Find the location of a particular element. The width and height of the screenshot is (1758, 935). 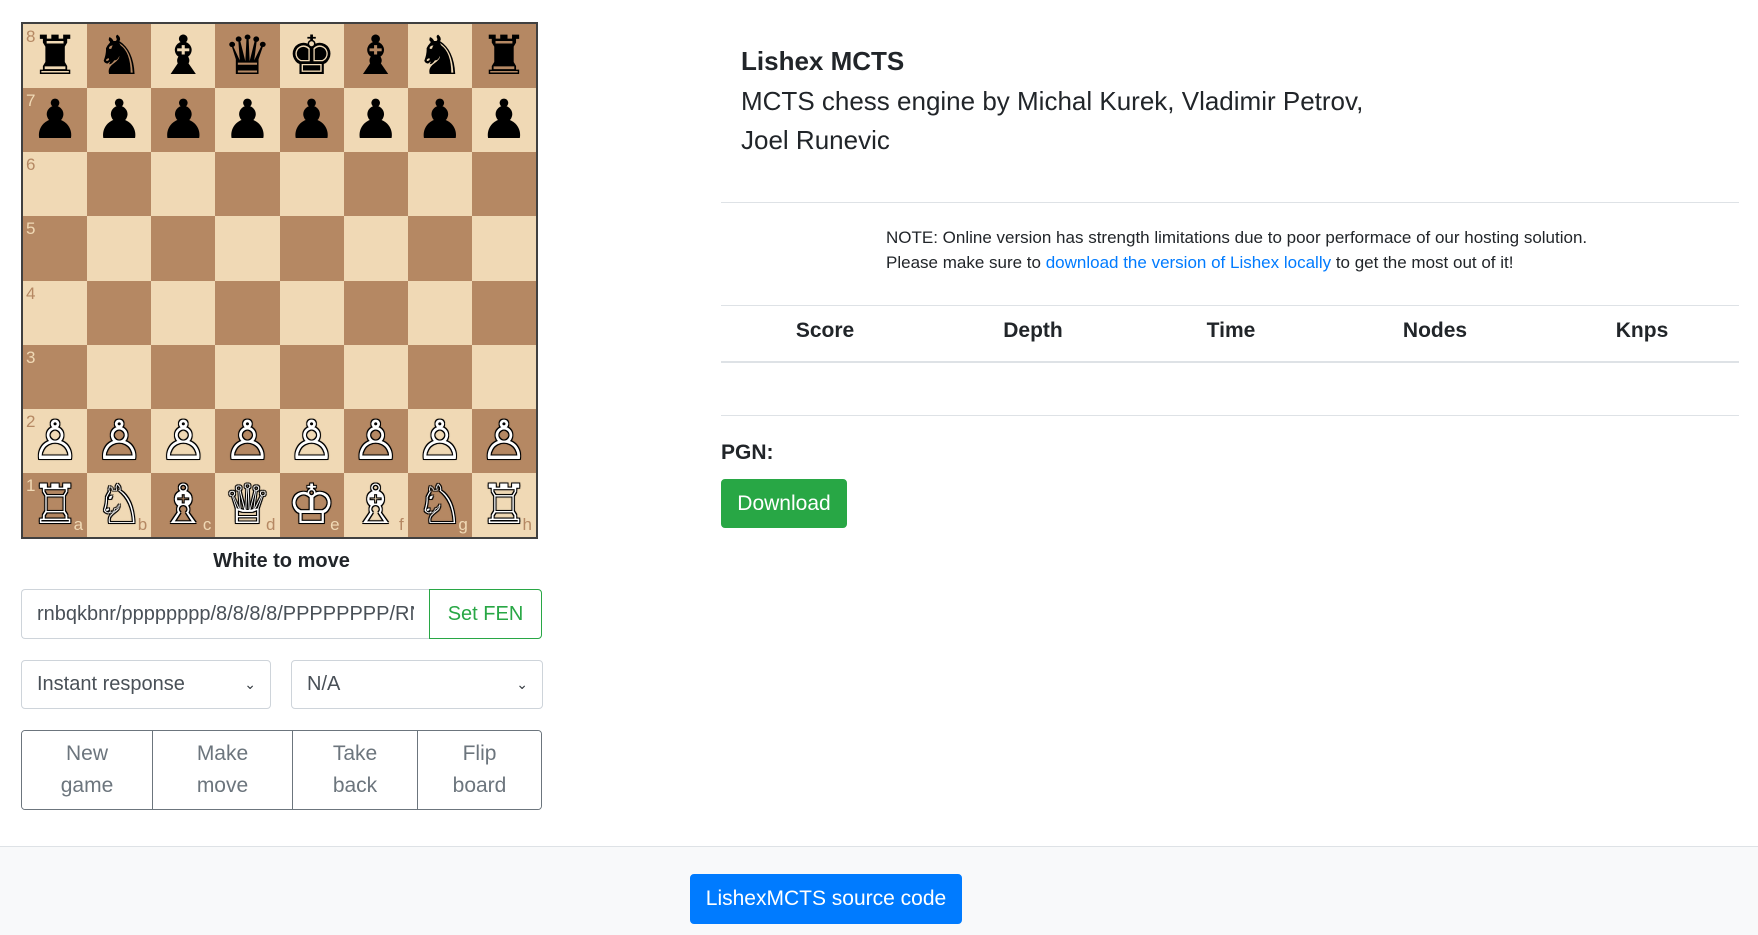

chess-piece-icon: ♚ is located at coordinates (311, 56).